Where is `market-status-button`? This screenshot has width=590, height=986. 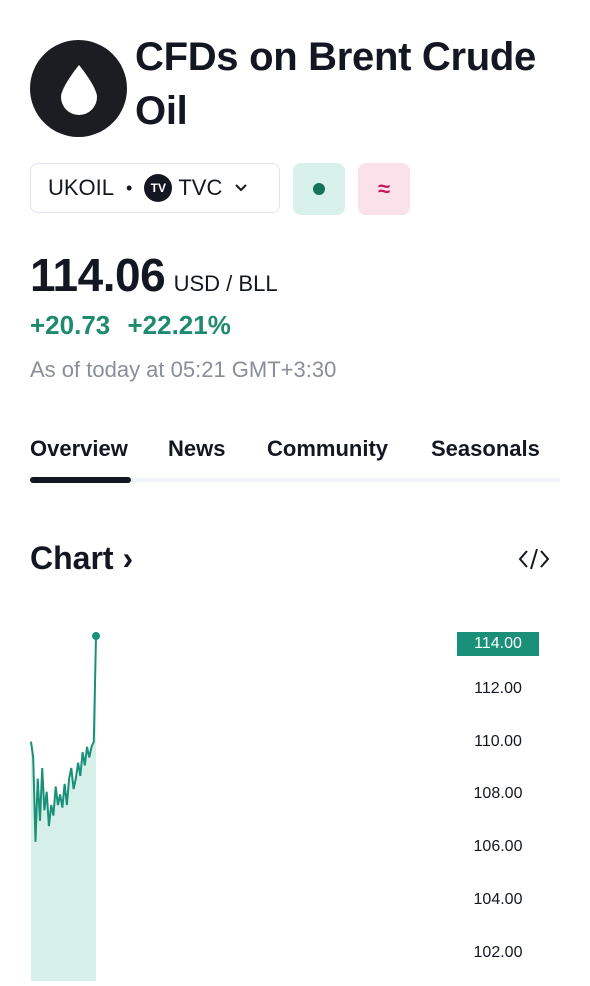
market-status-button is located at coordinates (319, 189).